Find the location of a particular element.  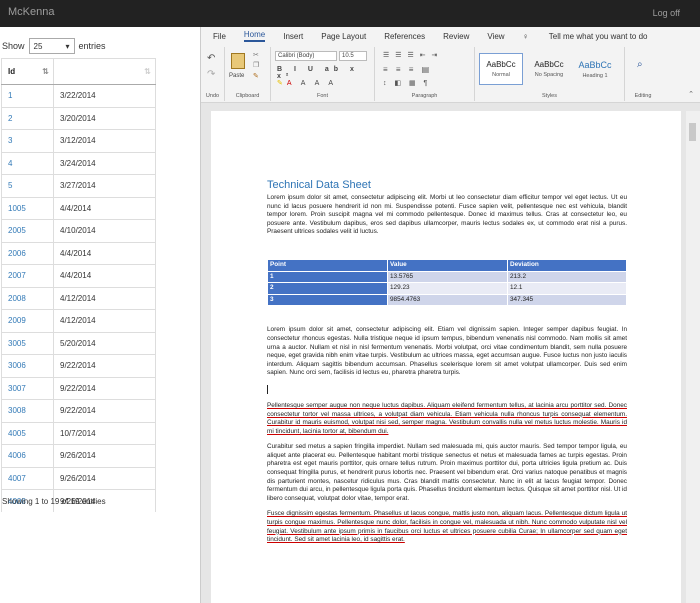

table-row: 4005 10/7/2014 is located at coordinates (78, 433).